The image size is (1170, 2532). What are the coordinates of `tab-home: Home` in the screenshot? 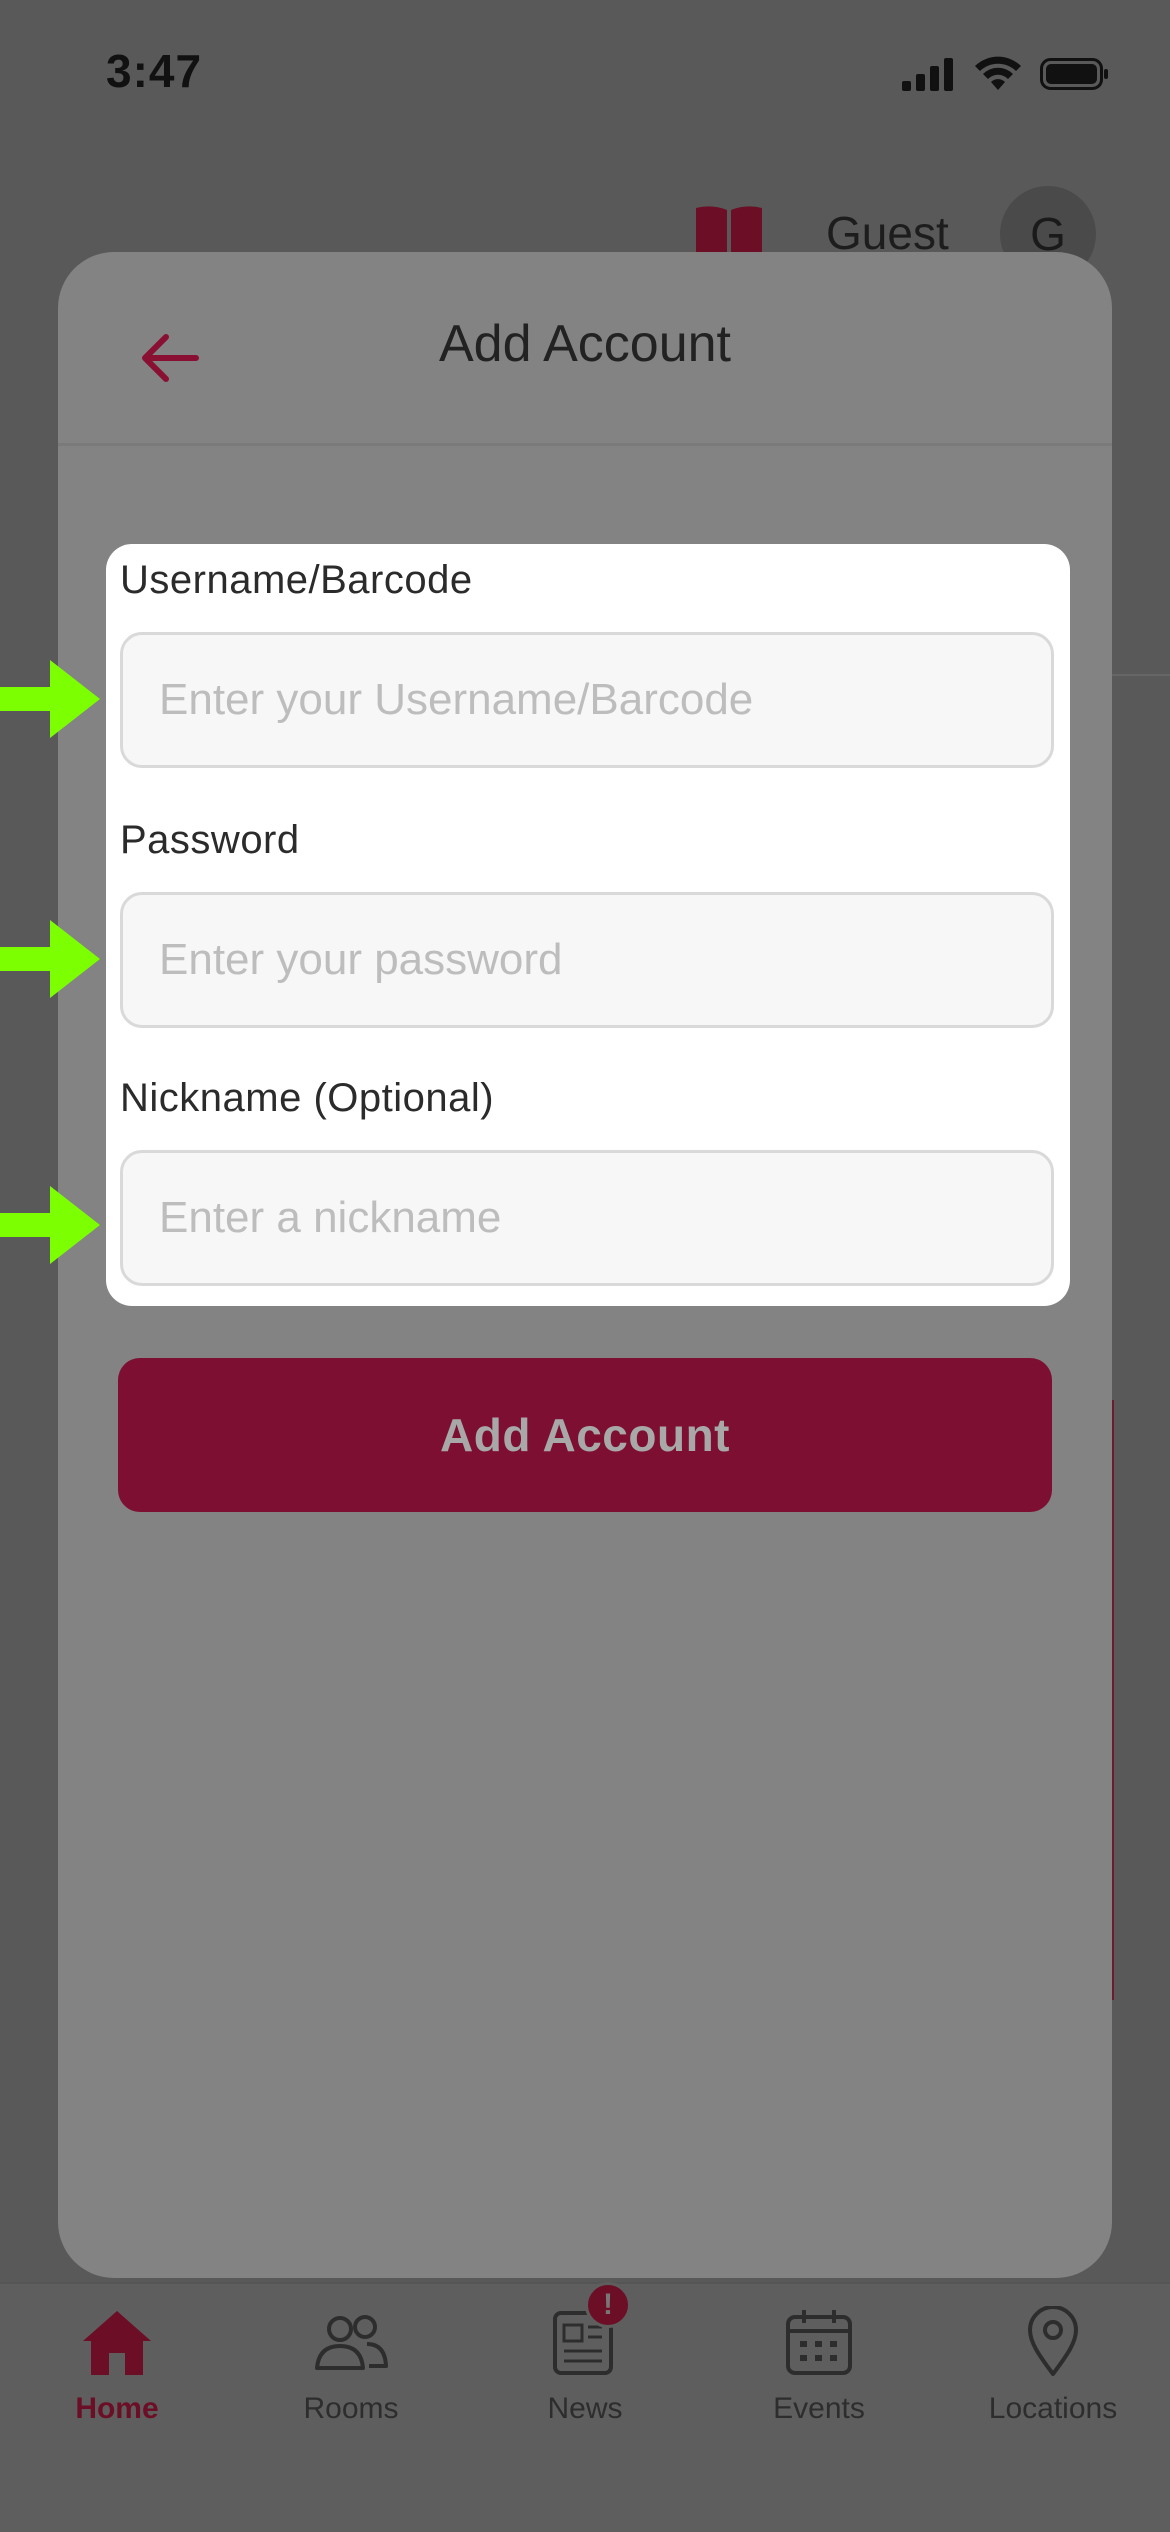 It's located at (117, 2417).